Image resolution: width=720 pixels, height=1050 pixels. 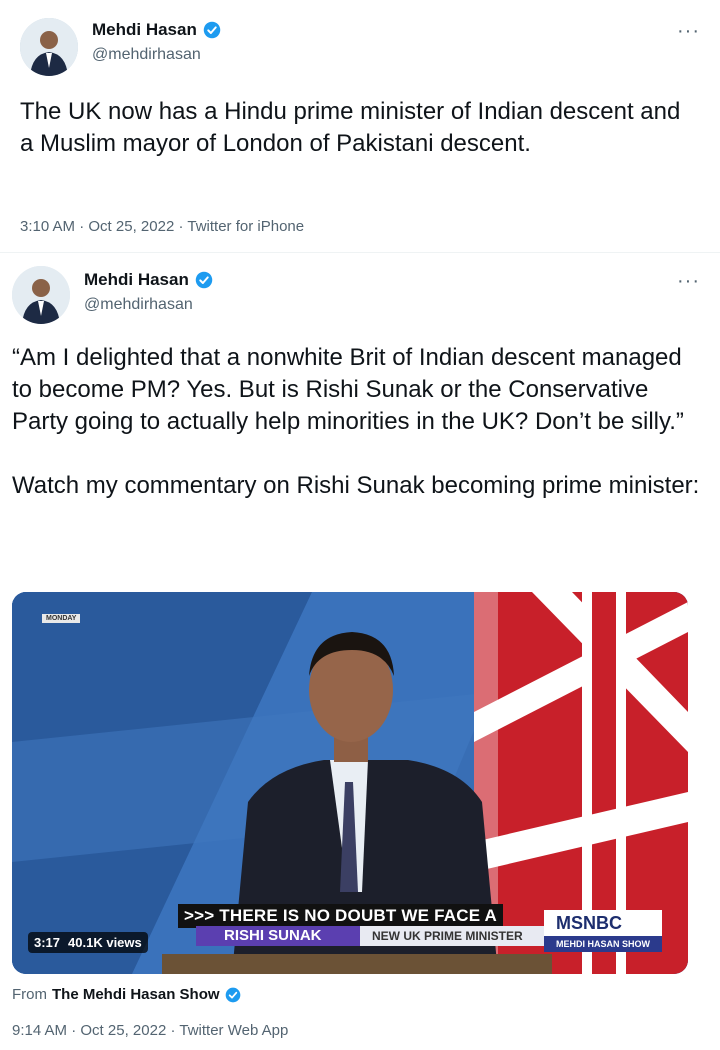 I want to click on lower-third-title: NEW UK PRIME MINISTER, so click(x=452, y=936).